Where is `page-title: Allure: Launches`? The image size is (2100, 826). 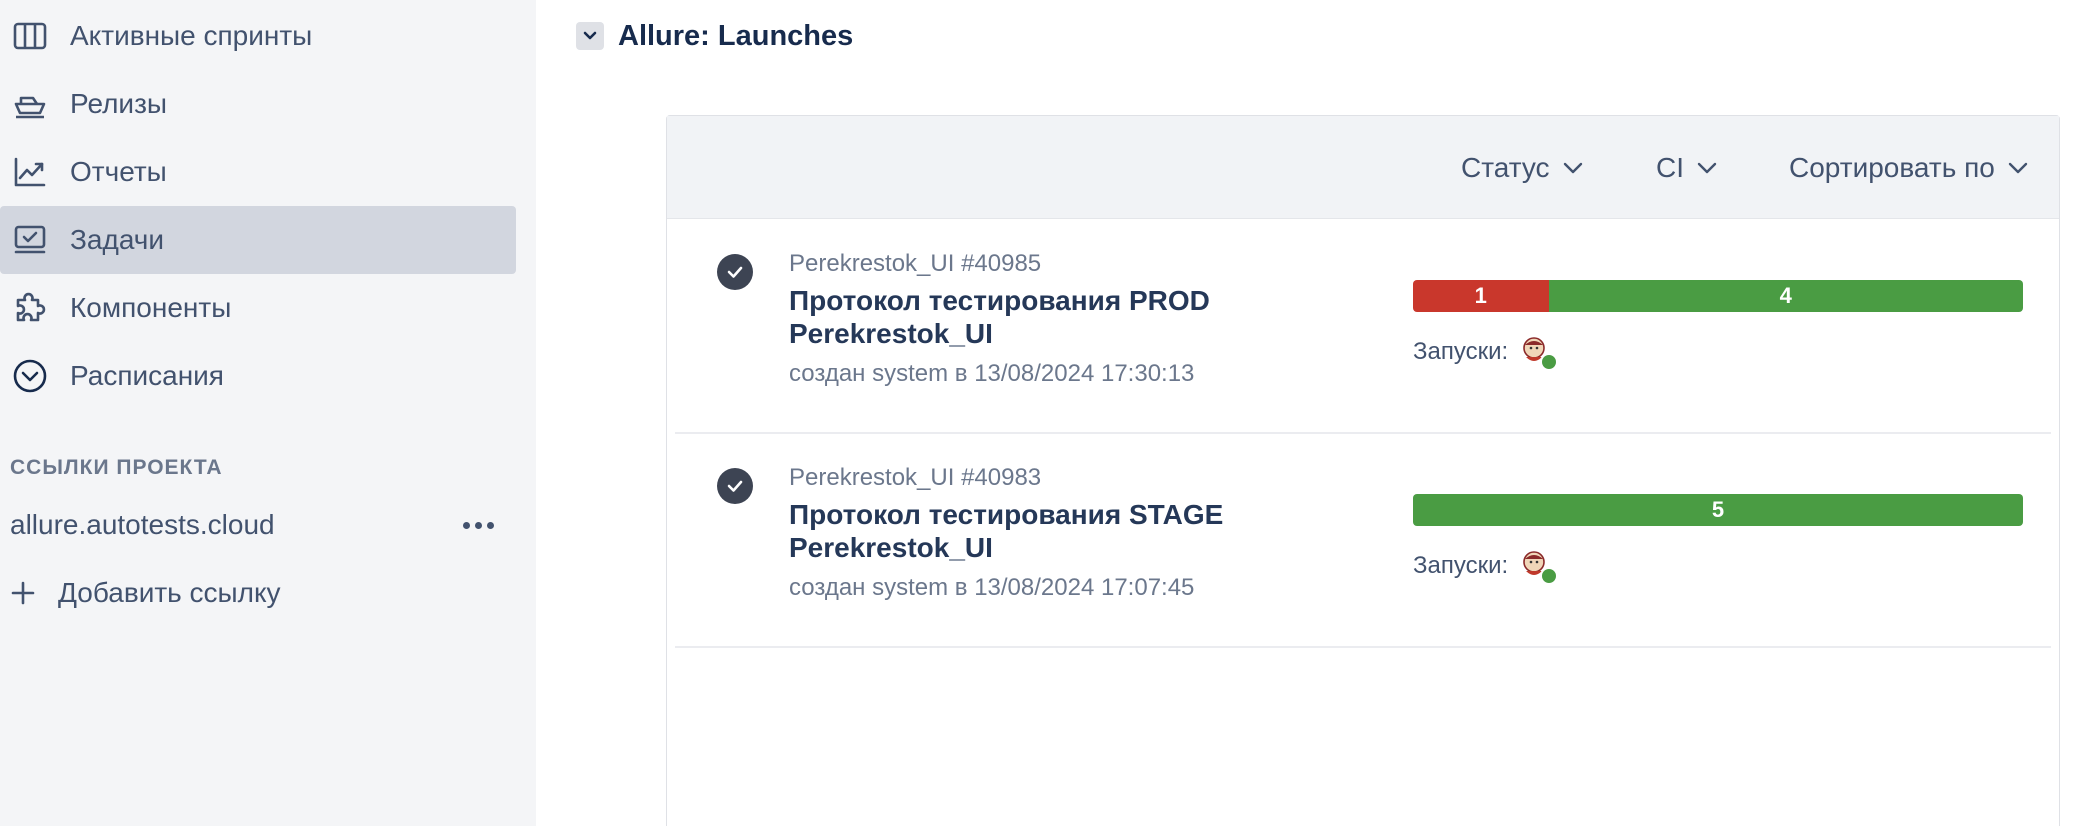 page-title: Allure: Launches is located at coordinates (736, 35).